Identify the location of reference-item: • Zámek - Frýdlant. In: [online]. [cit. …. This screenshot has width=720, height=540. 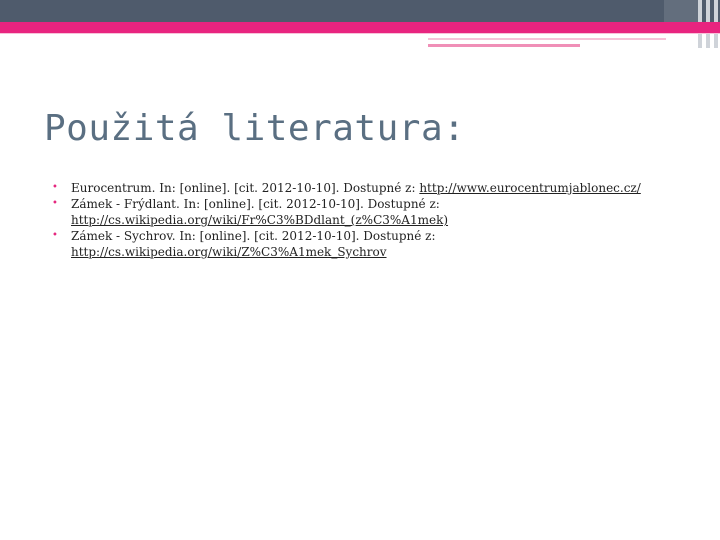
(372, 212).